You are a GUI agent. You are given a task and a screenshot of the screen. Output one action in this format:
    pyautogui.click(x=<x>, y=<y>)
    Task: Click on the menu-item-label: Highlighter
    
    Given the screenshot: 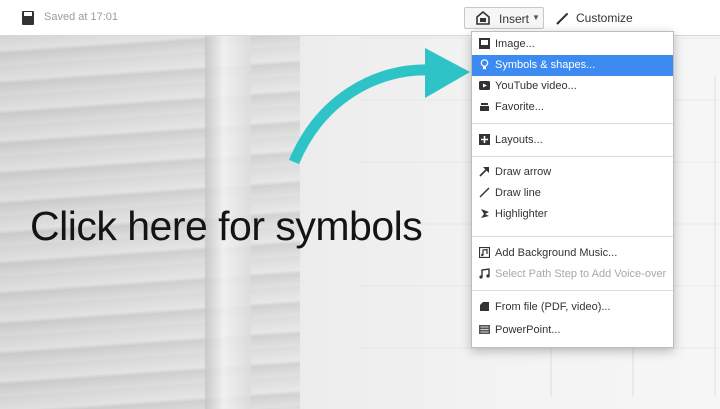 What is the action you would take?
    pyautogui.click(x=521, y=214)
    